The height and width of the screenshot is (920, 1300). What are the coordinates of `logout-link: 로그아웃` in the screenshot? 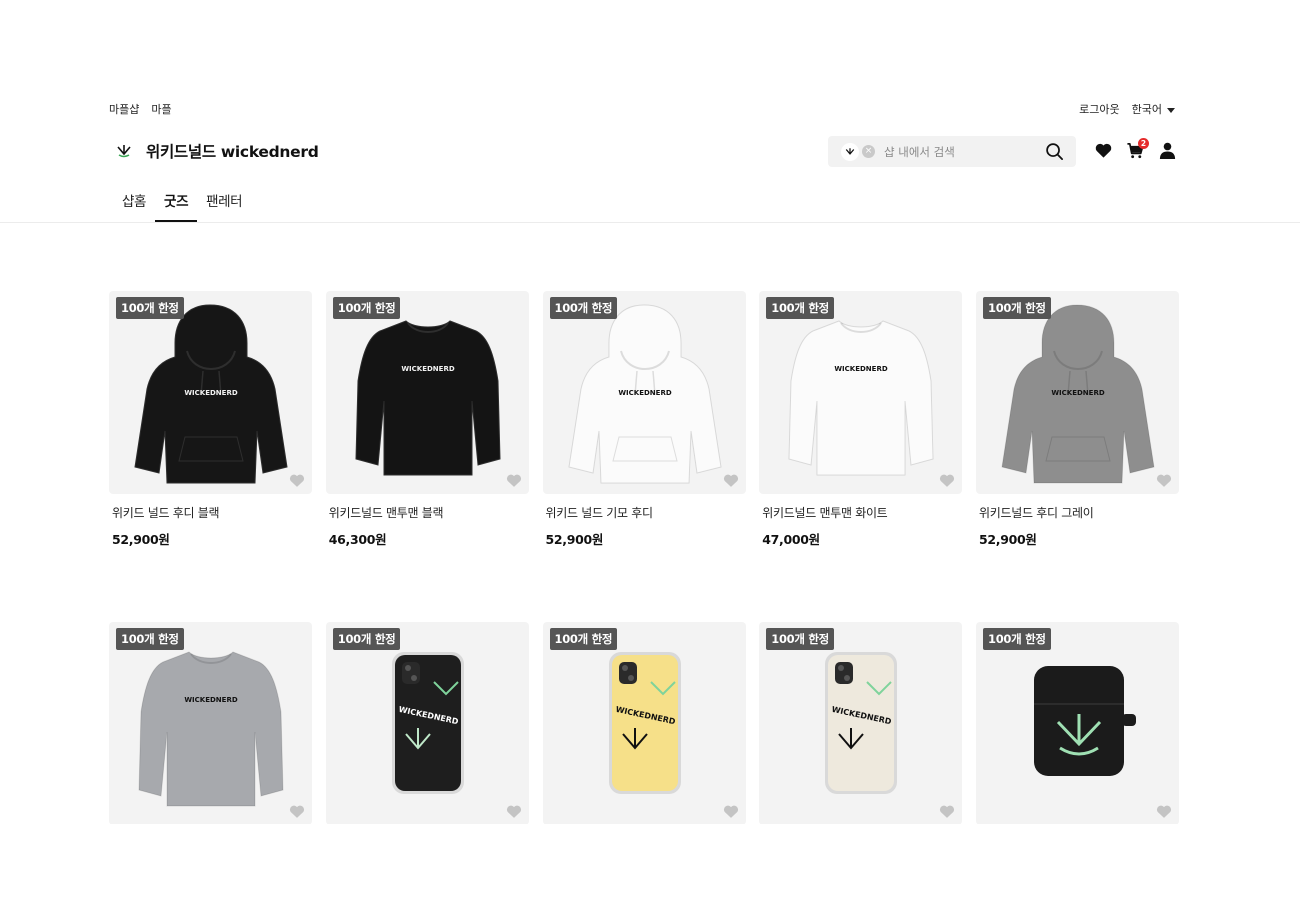 It's located at (1099, 109).